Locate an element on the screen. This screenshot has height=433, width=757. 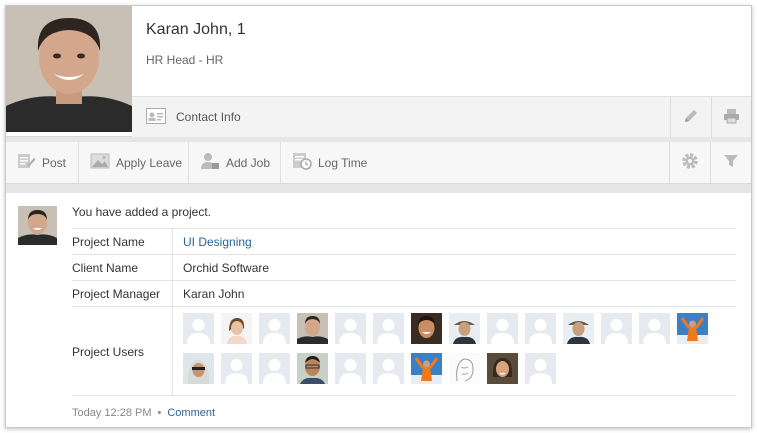
comment-link: Comment is located at coordinates (191, 413).